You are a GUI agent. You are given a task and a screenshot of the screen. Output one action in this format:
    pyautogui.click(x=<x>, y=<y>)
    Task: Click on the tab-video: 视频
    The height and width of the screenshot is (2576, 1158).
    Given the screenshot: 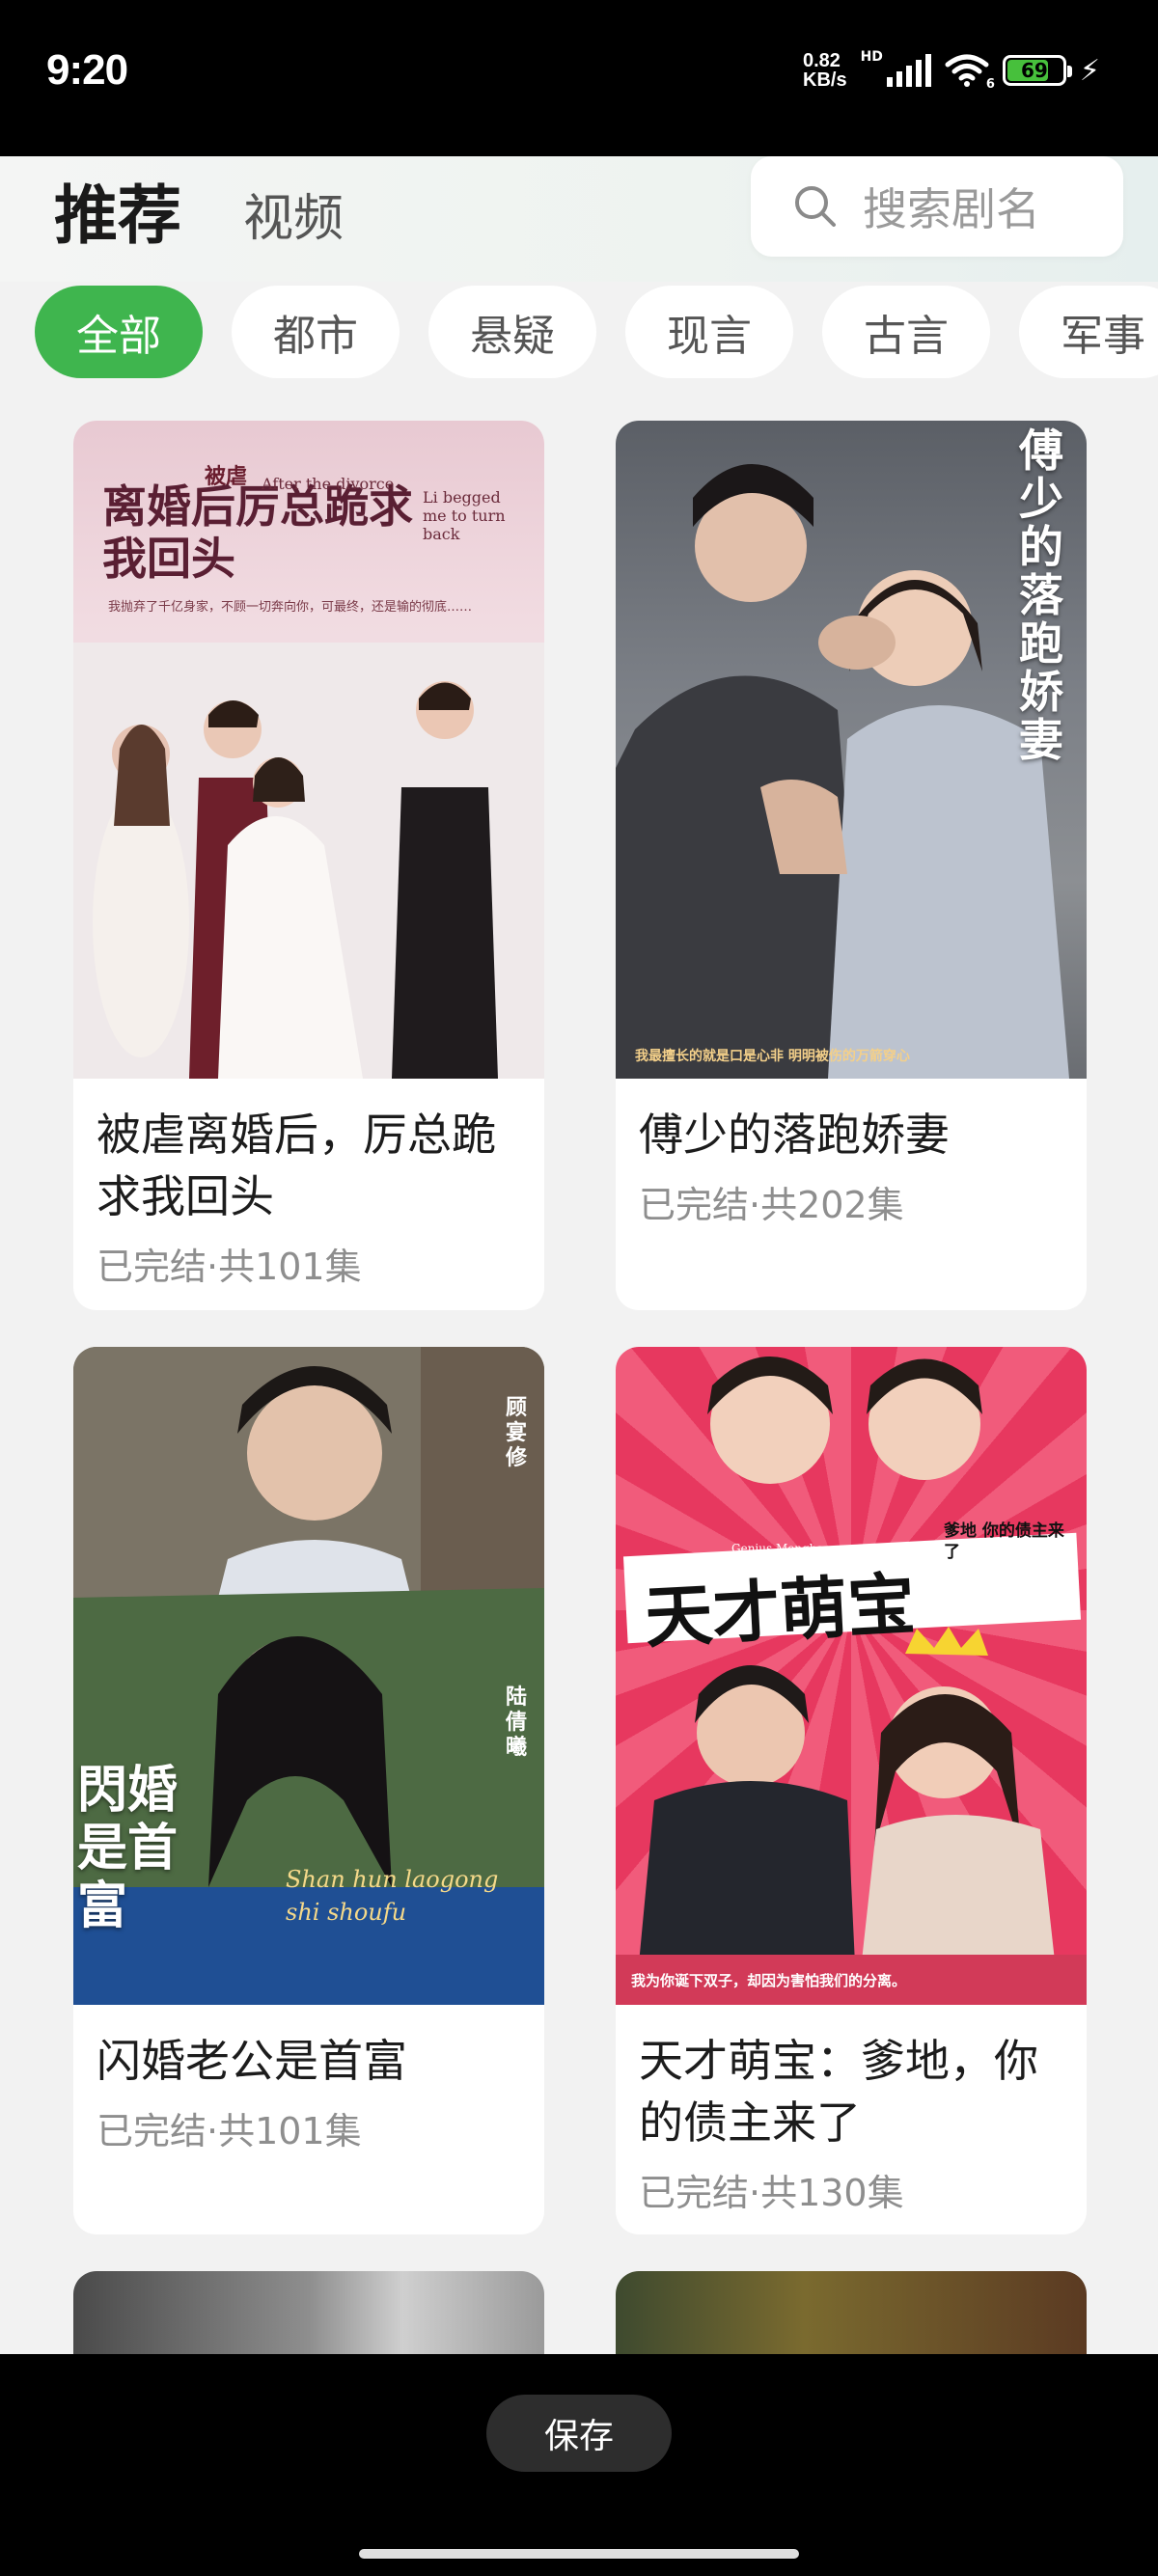 What is the action you would take?
    pyautogui.click(x=293, y=214)
    